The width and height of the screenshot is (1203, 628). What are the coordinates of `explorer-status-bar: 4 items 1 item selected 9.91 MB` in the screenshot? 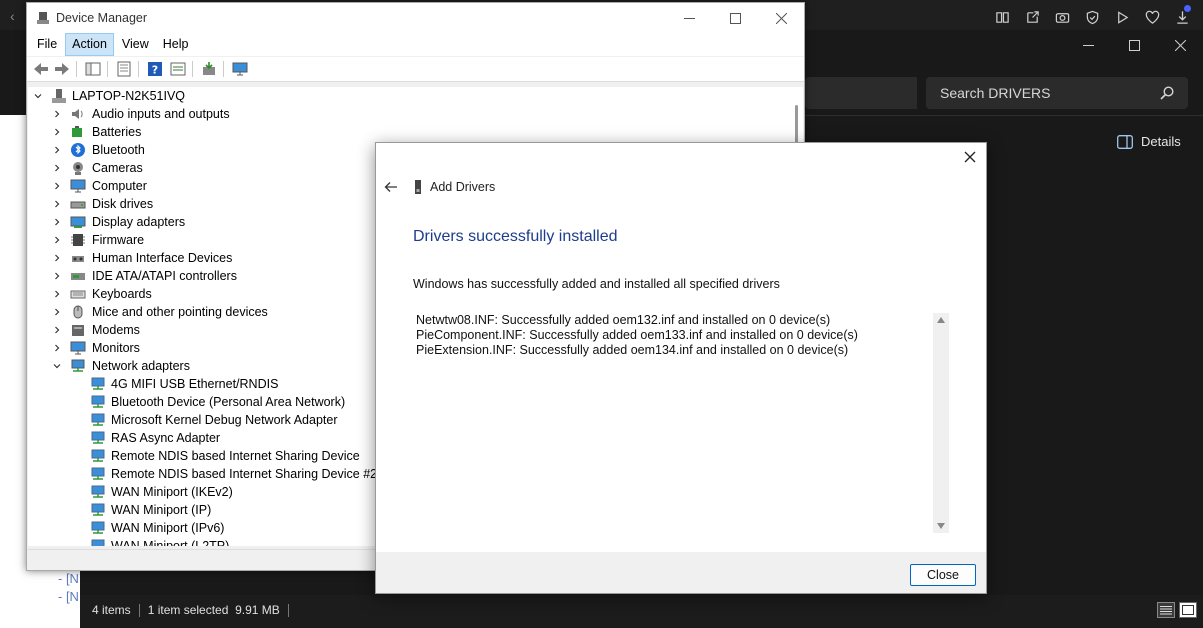 It's located at (641, 611).